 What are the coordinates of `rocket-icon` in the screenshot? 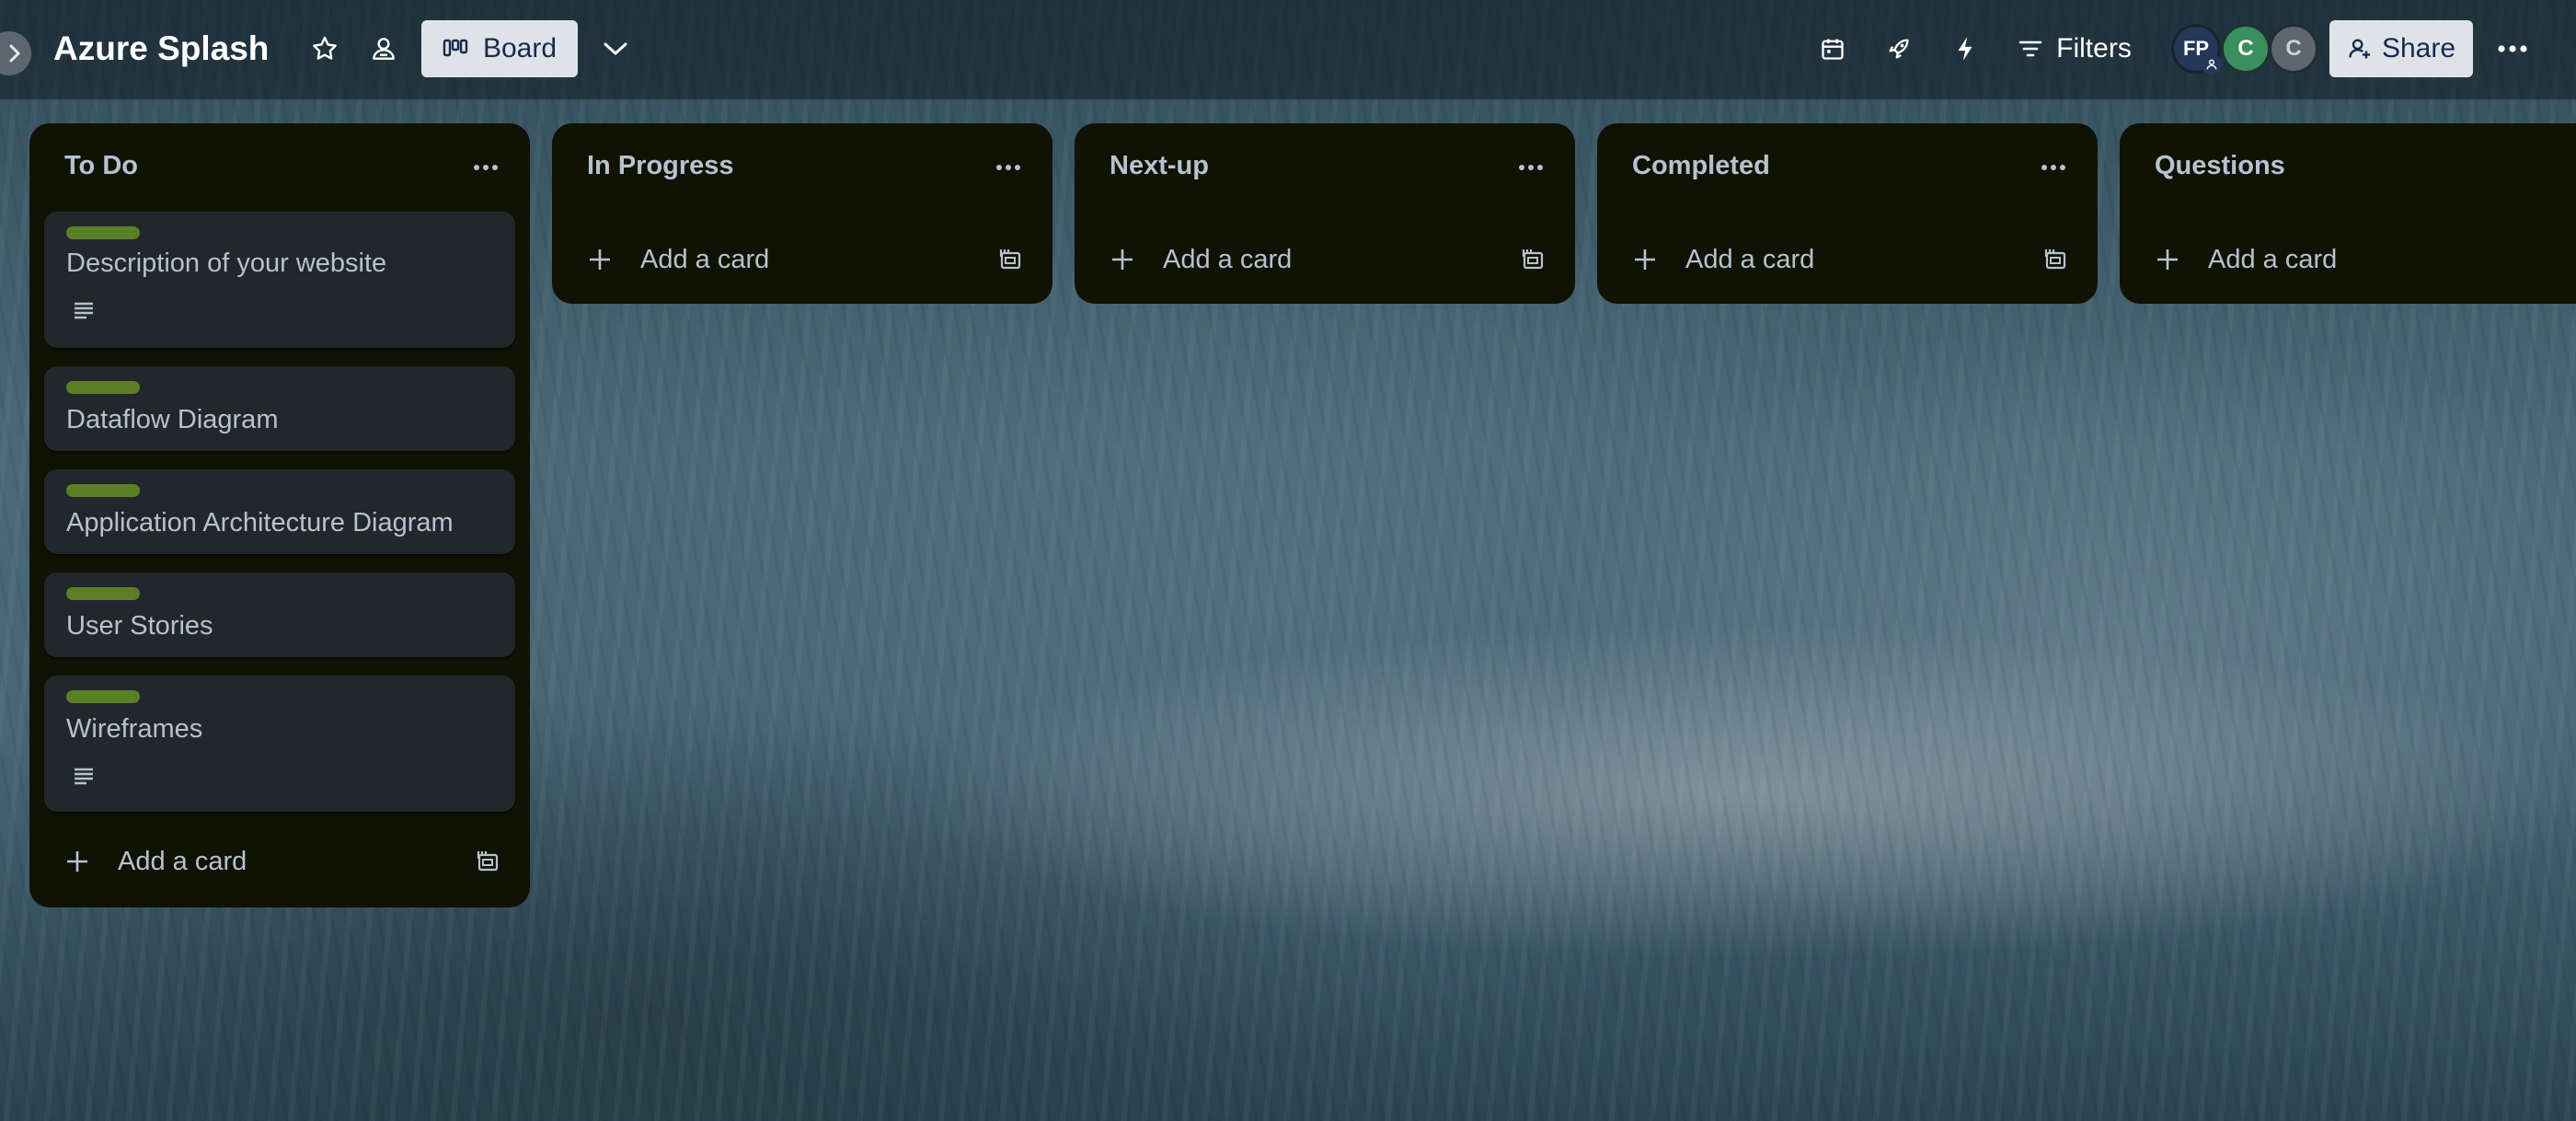 It's located at (1899, 49).